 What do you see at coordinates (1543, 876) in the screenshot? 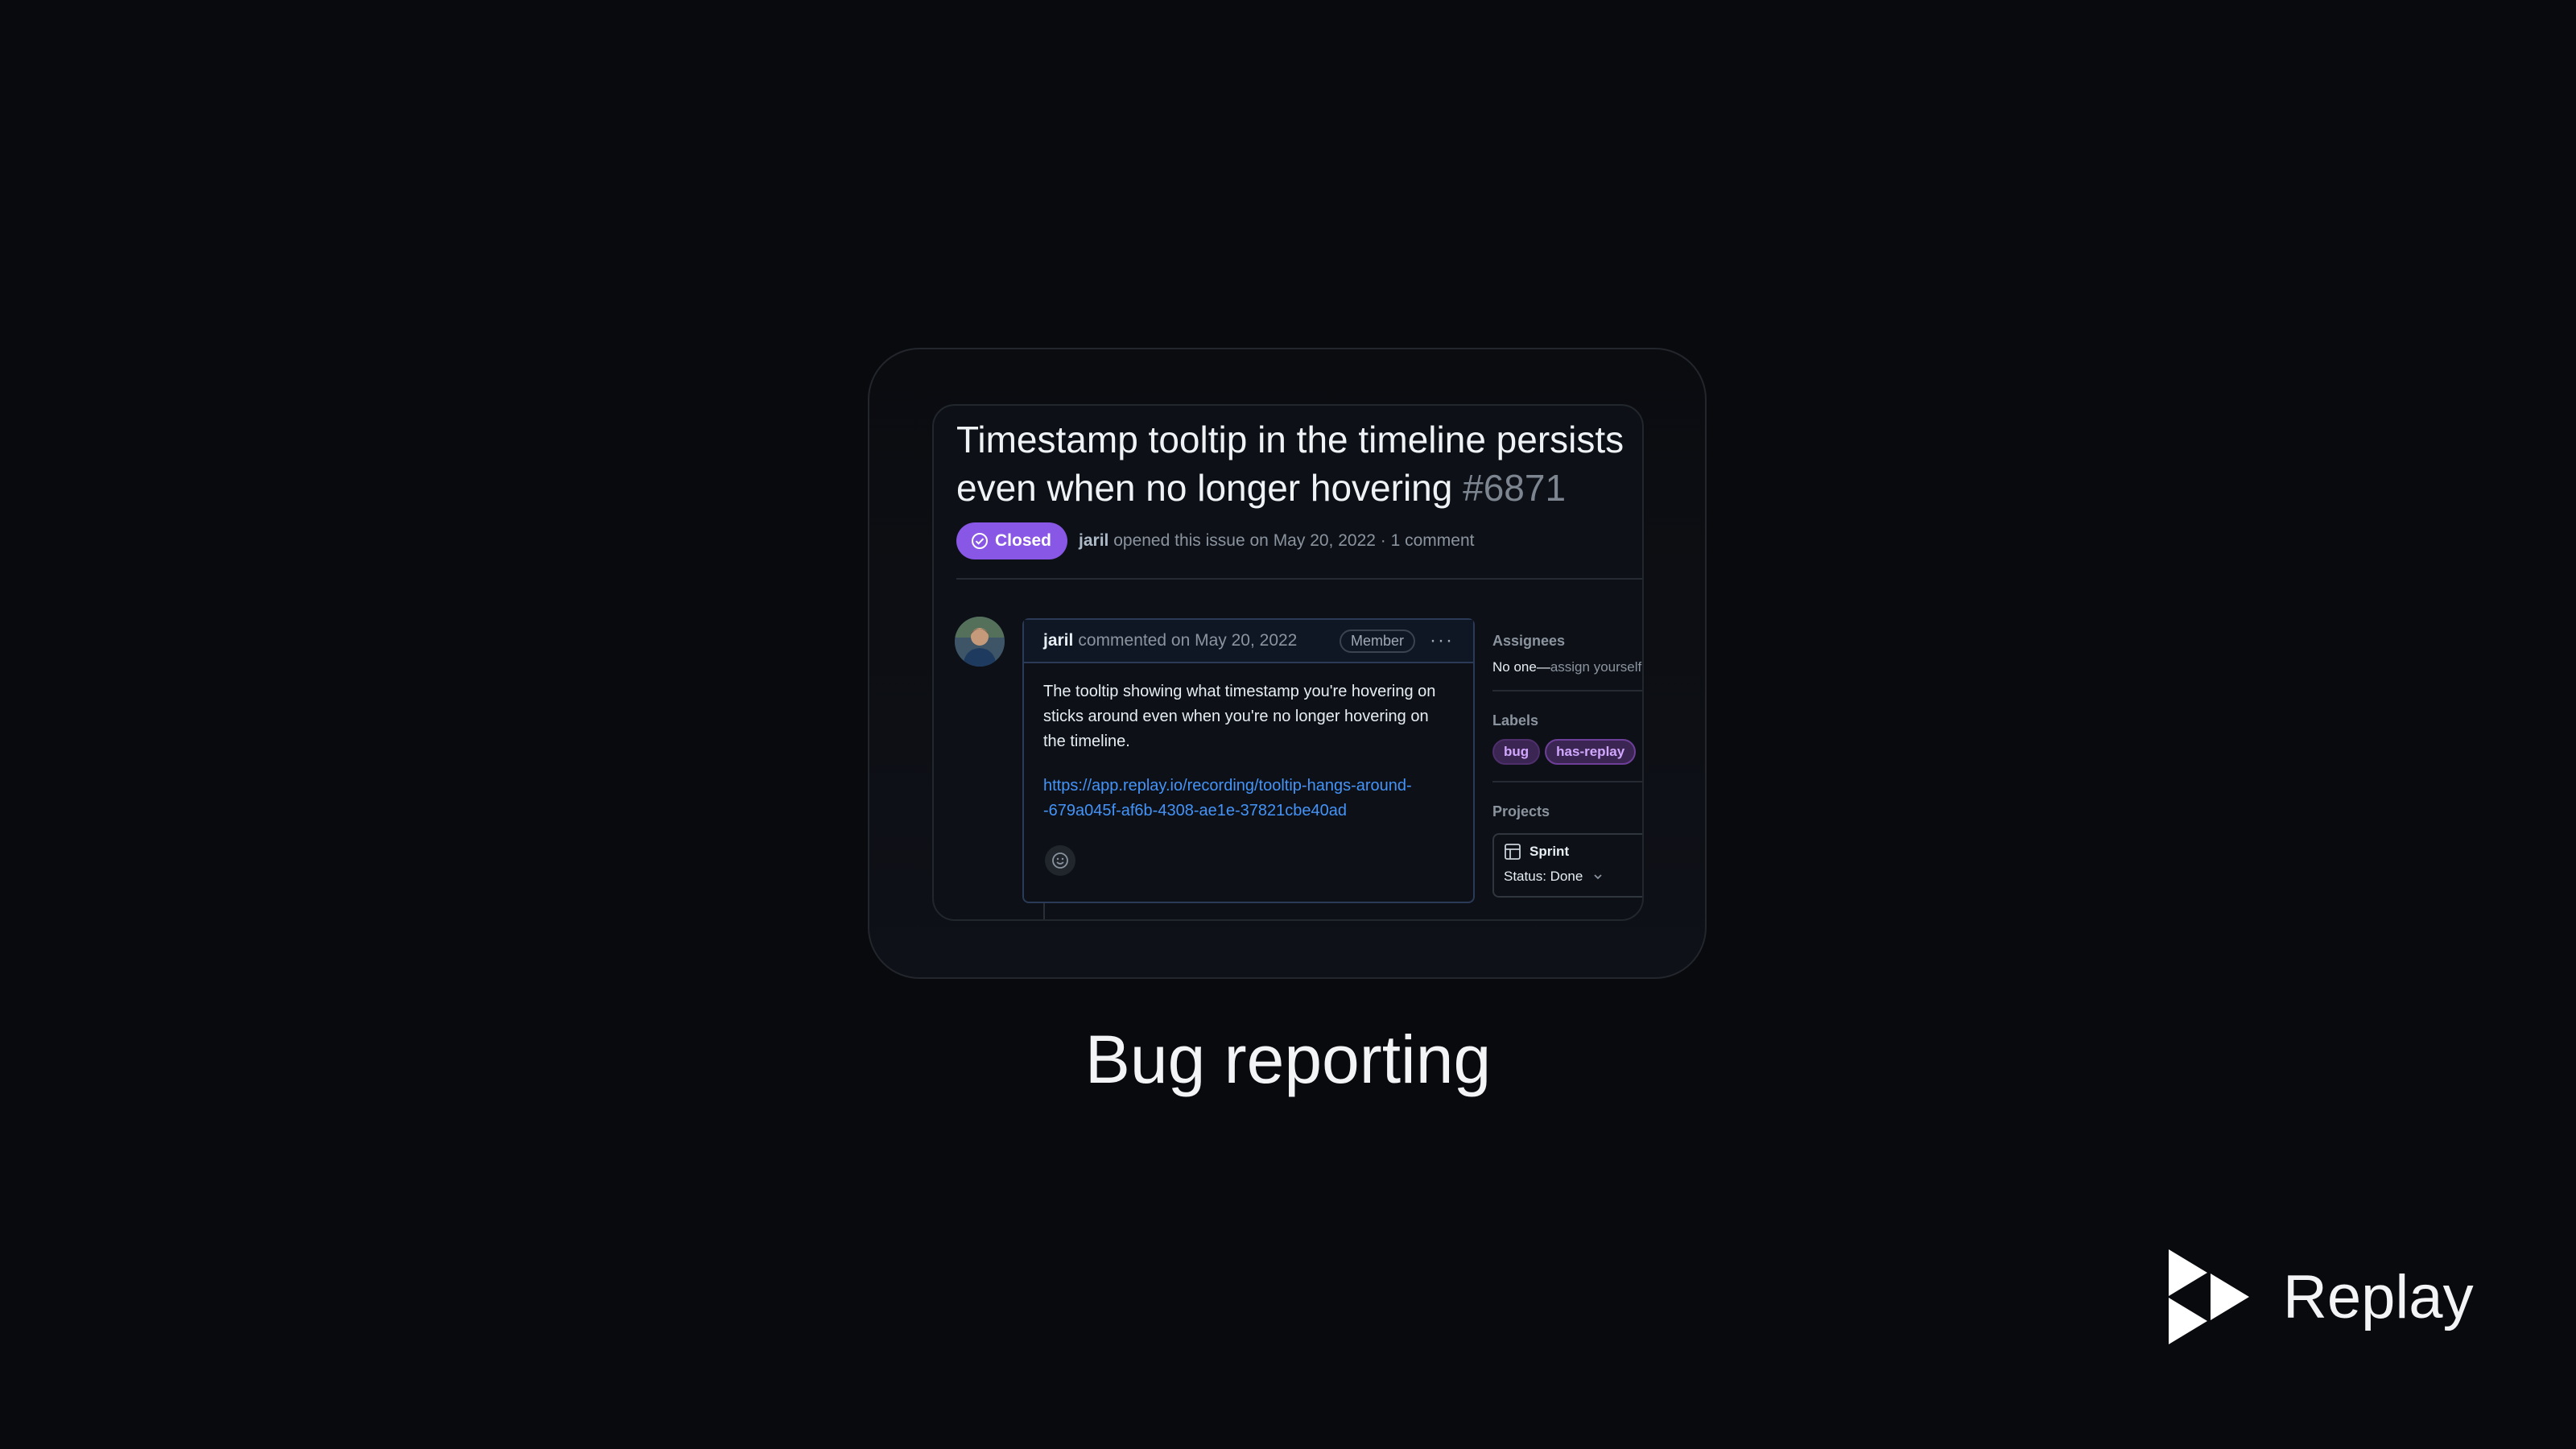
I see `project-status-text: Status: Done` at bounding box center [1543, 876].